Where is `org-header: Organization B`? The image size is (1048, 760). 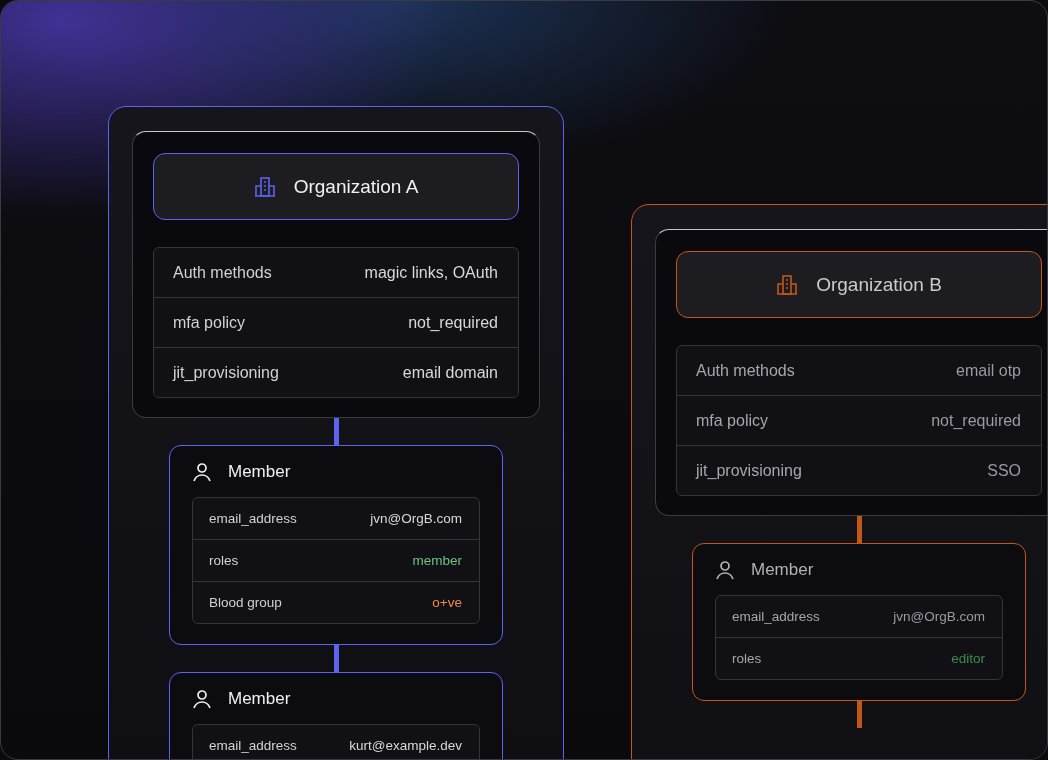 org-header: Organization B is located at coordinates (859, 284).